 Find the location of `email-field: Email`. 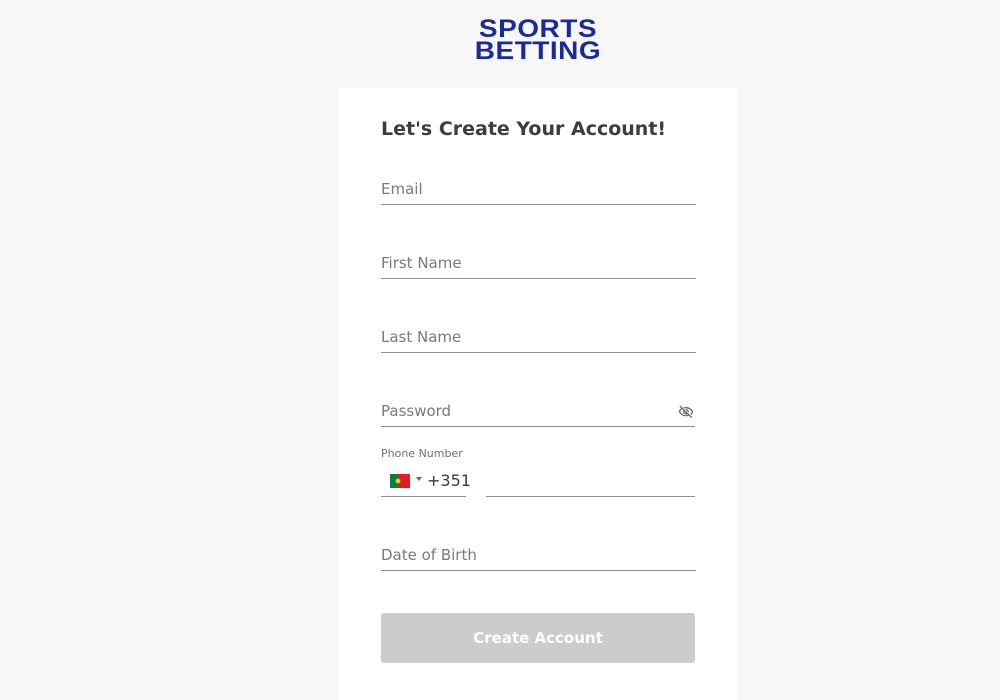

email-field: Email is located at coordinates (538, 190).